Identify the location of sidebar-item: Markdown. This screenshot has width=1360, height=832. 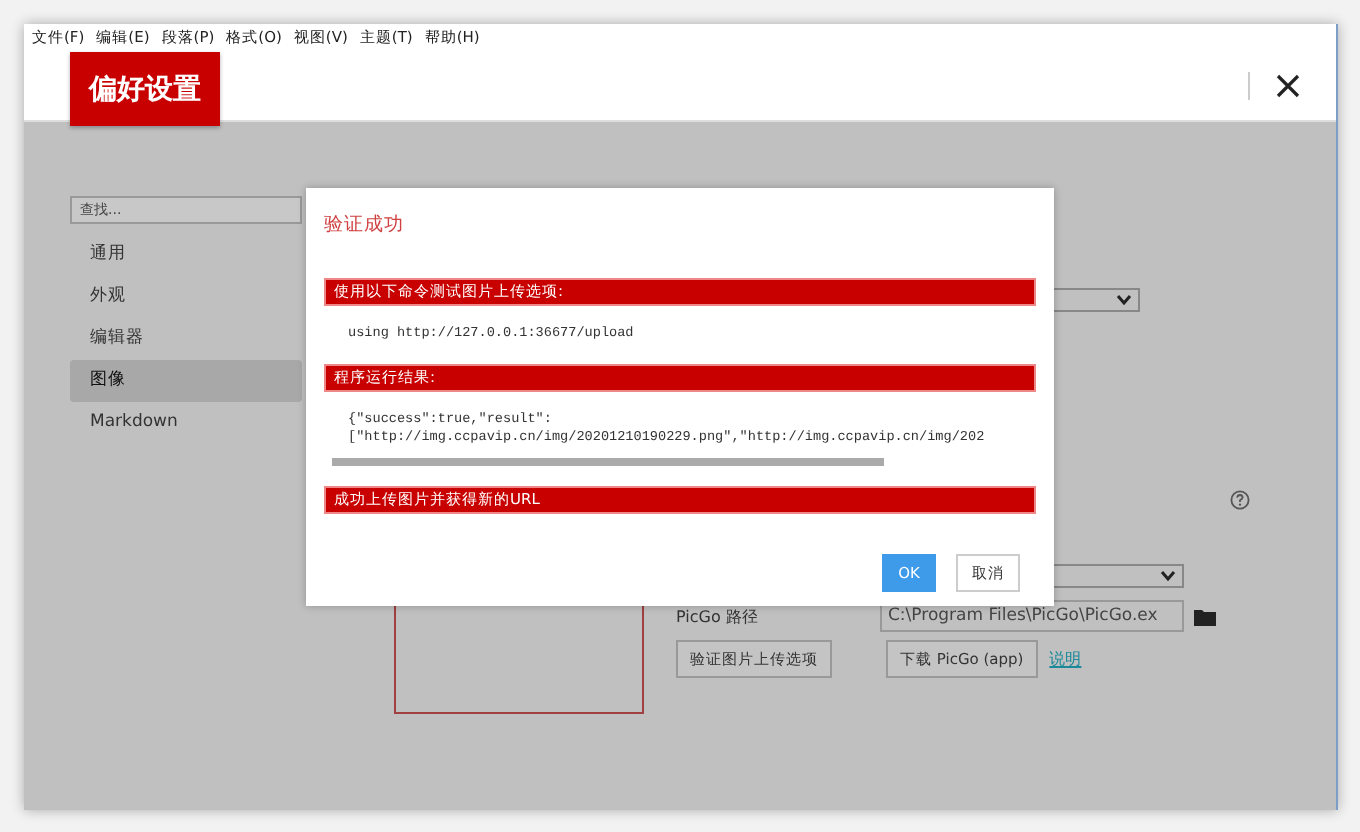
(186, 423).